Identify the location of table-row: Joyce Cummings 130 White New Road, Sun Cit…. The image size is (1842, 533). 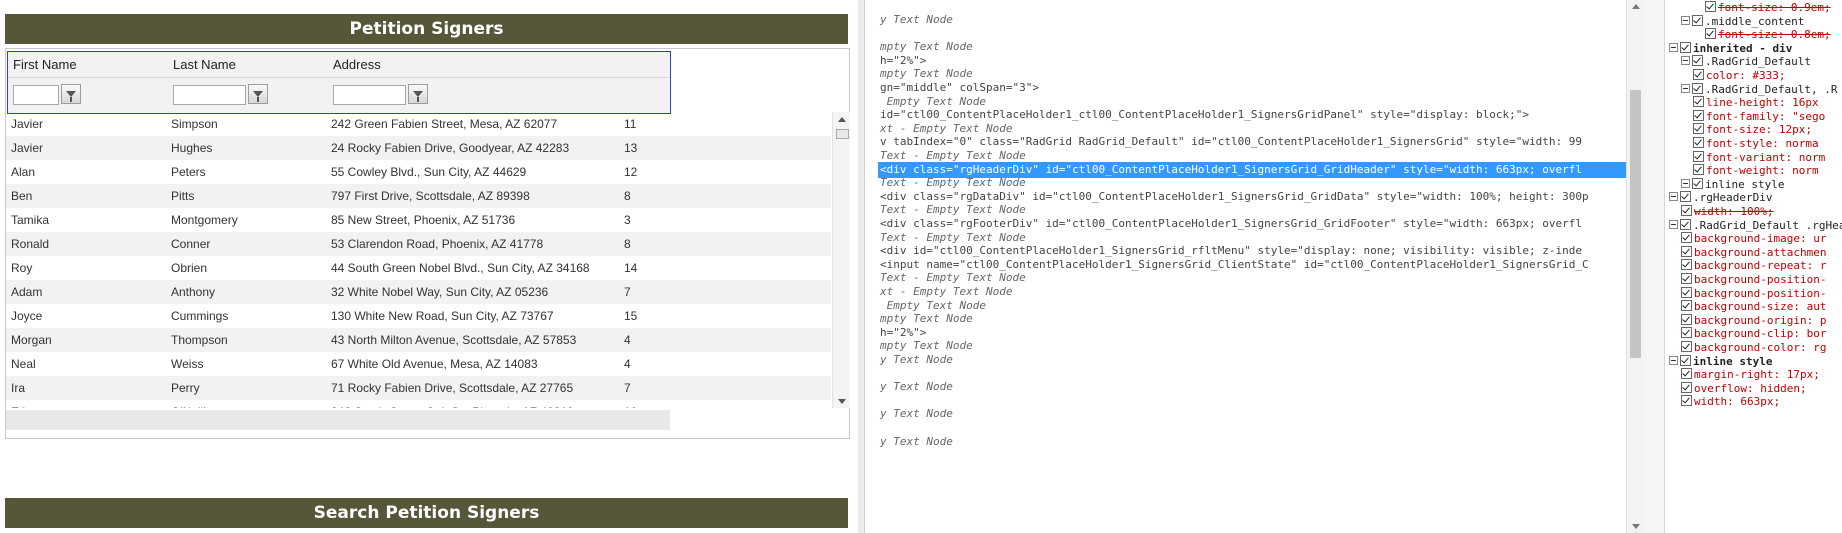
(418, 316).